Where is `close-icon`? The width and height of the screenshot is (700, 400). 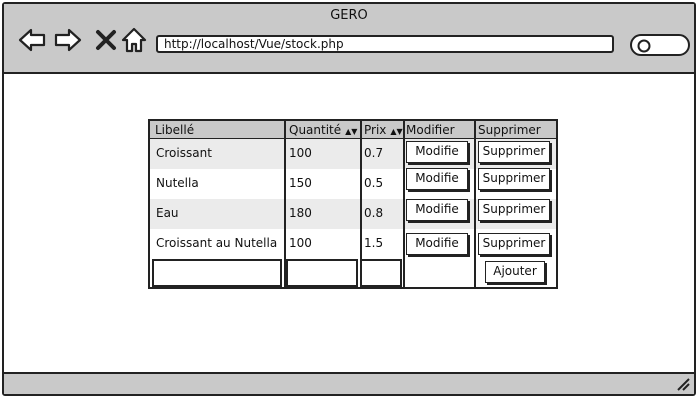
close-icon is located at coordinates (106, 40).